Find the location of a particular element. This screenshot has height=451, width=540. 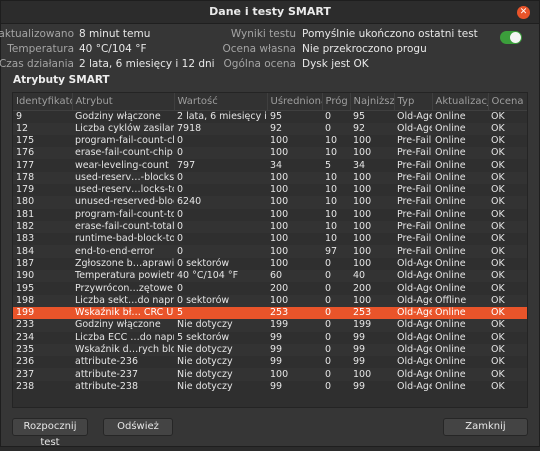

table-cell: 198 is located at coordinates (42, 300).